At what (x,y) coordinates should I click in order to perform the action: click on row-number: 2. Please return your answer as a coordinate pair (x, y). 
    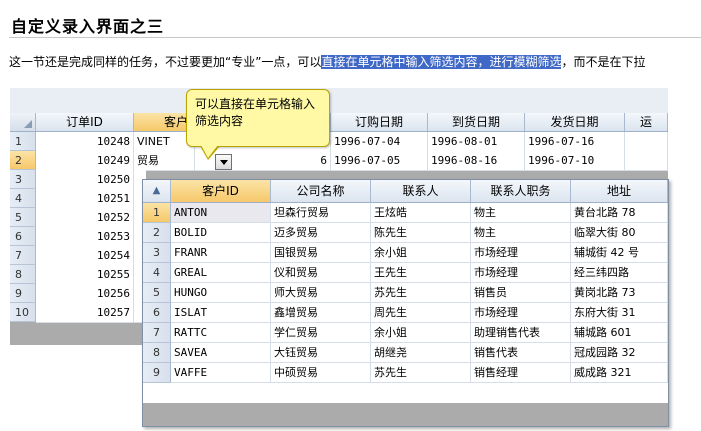
    Looking at the image, I should click on (23, 160).